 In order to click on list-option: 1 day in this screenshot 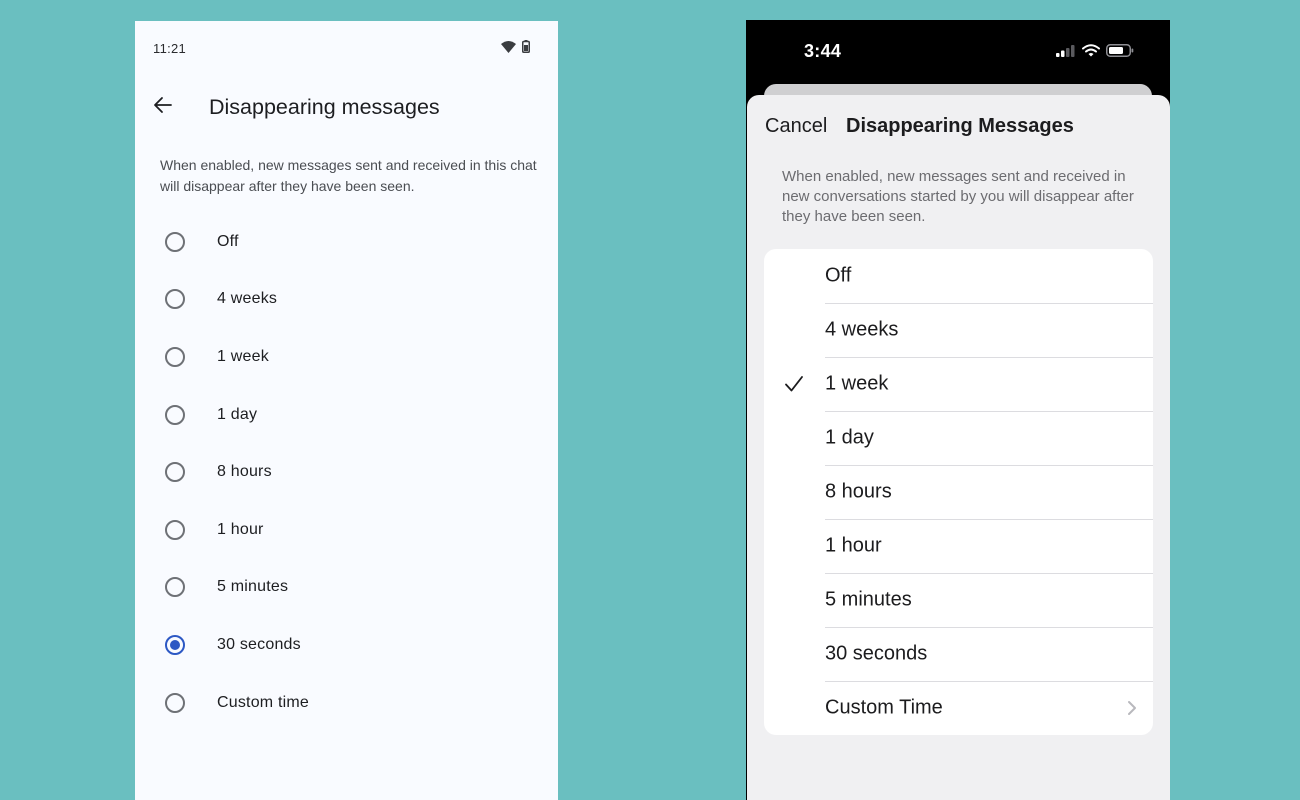, I will do `click(958, 438)`.